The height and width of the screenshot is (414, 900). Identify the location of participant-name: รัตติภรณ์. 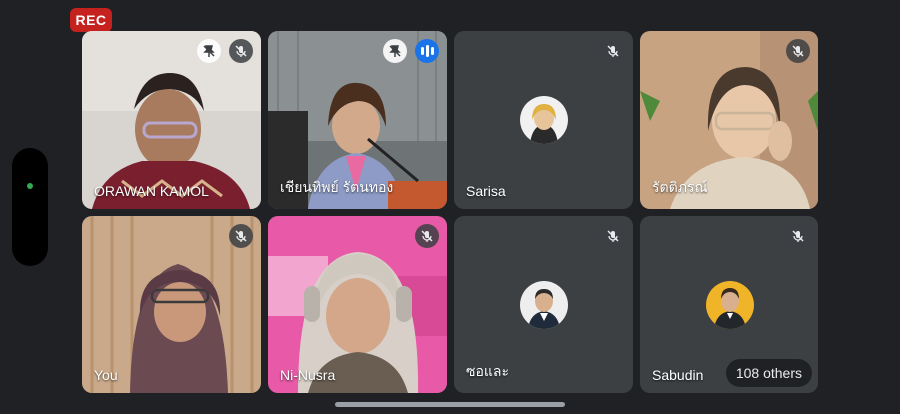
(680, 187).